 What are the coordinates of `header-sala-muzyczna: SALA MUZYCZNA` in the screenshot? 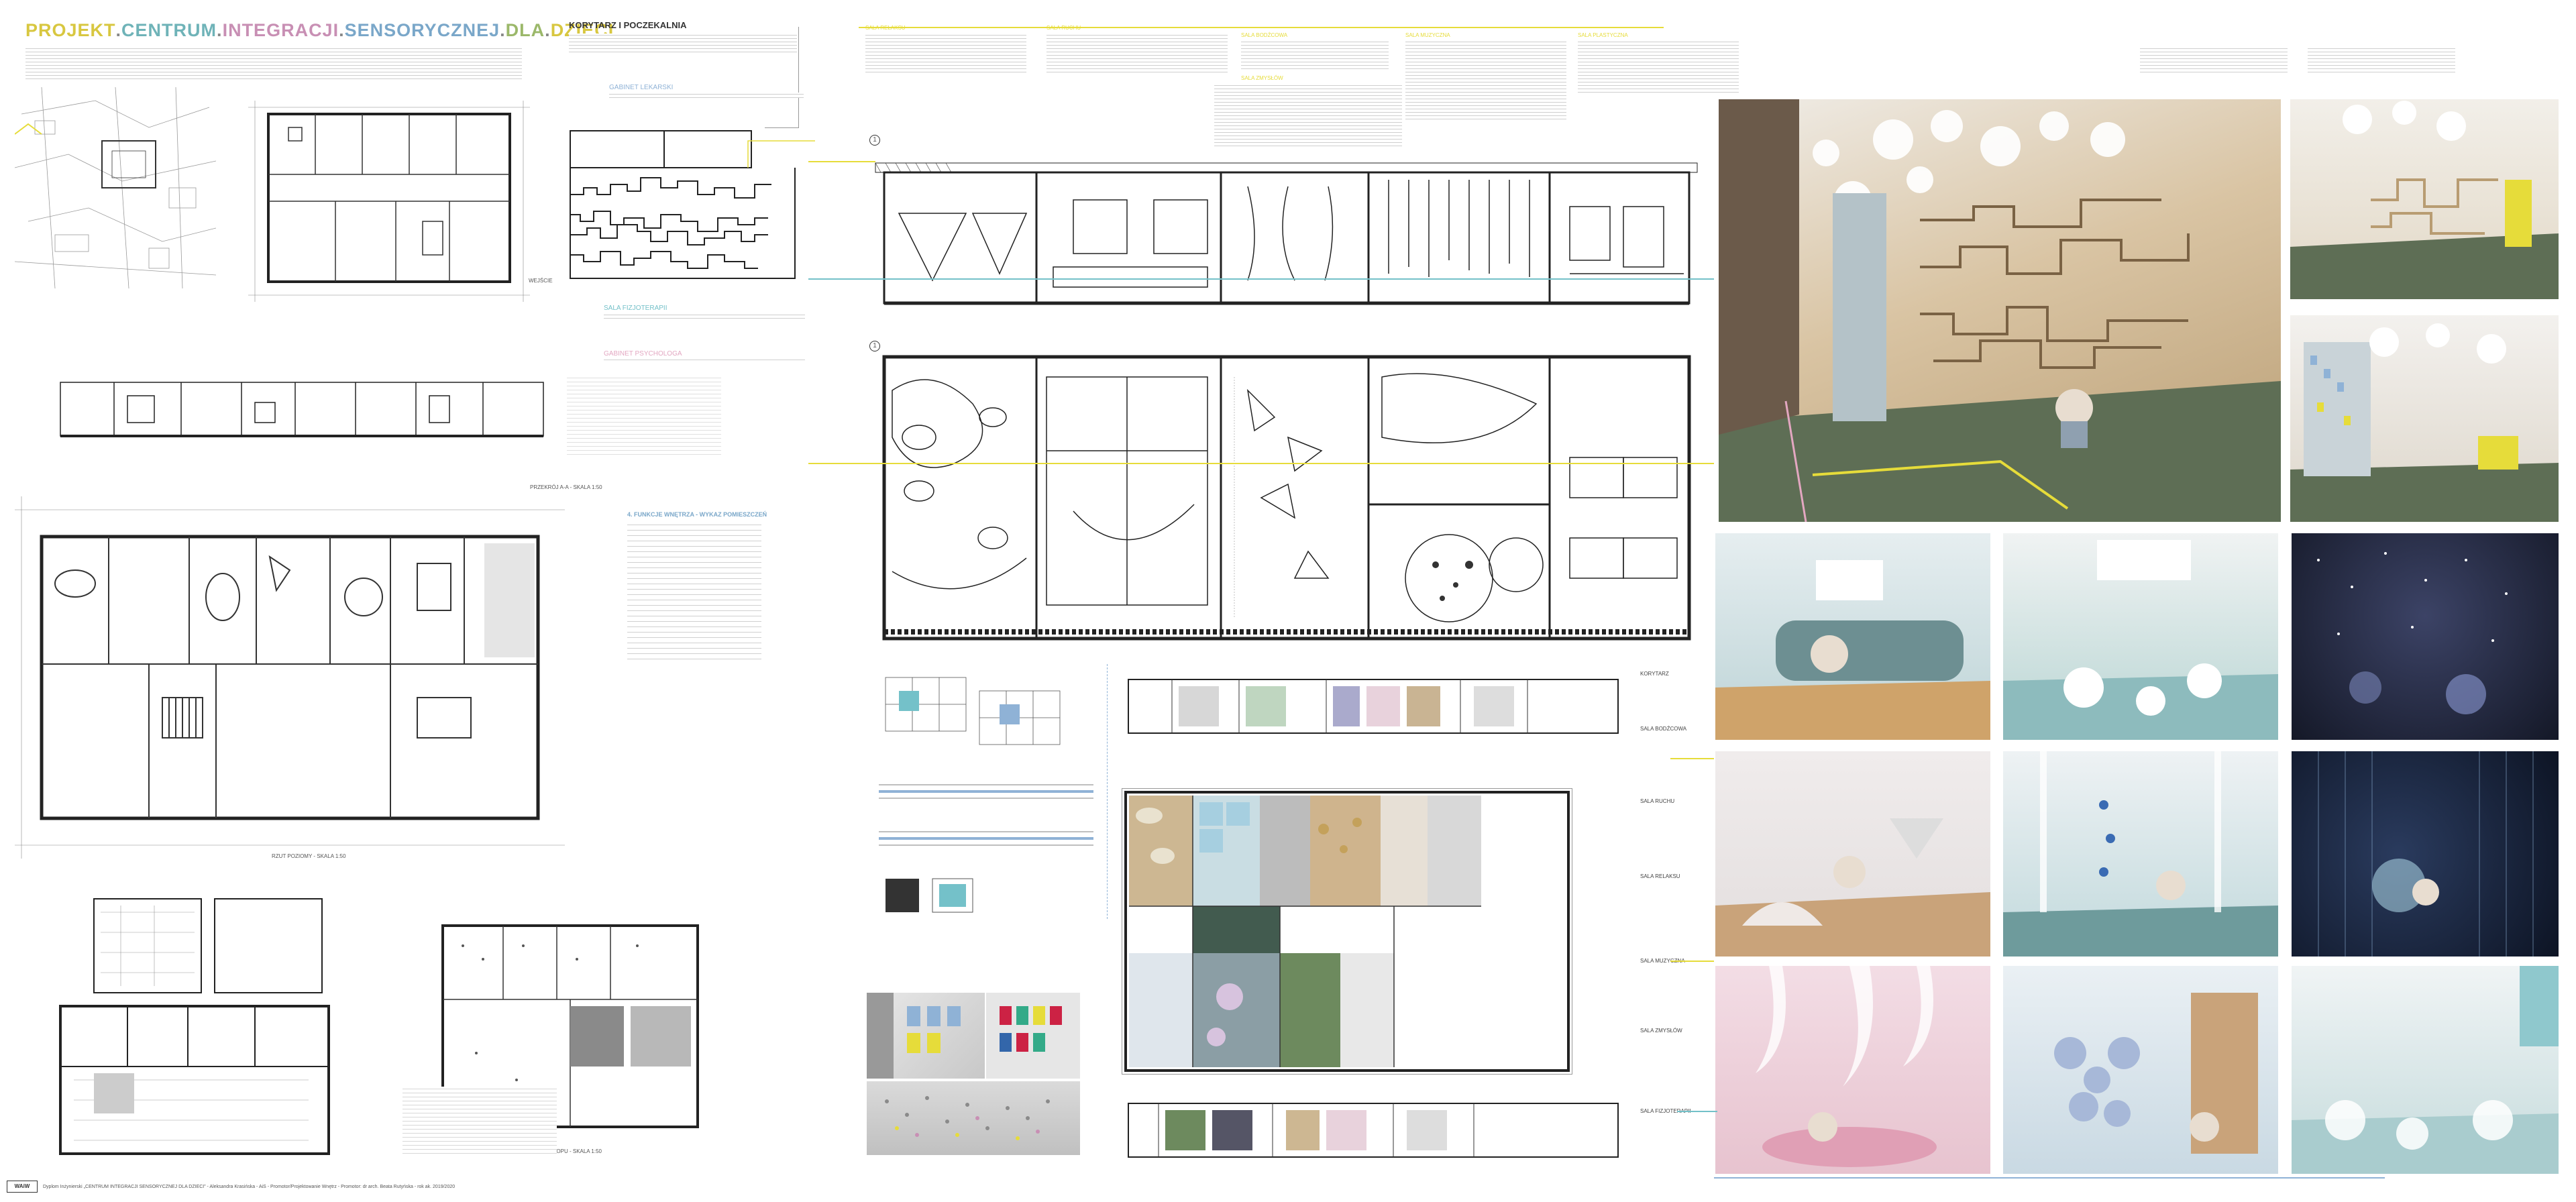 It's located at (1427, 35).